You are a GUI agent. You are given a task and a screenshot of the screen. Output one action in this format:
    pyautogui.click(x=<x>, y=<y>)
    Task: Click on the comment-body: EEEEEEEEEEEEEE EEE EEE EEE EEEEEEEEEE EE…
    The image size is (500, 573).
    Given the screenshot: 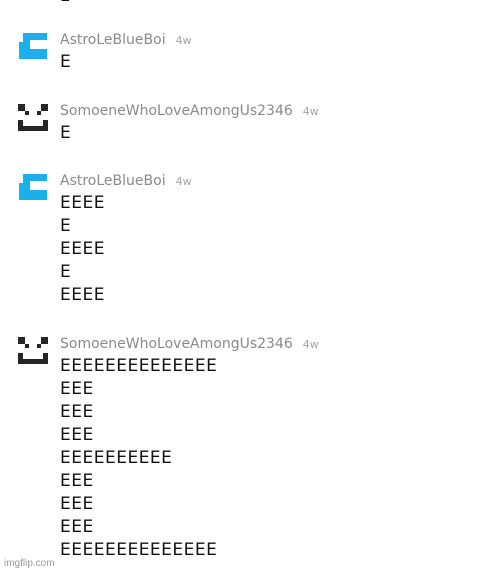 What is the action you would take?
    pyautogui.click(x=138, y=458)
    